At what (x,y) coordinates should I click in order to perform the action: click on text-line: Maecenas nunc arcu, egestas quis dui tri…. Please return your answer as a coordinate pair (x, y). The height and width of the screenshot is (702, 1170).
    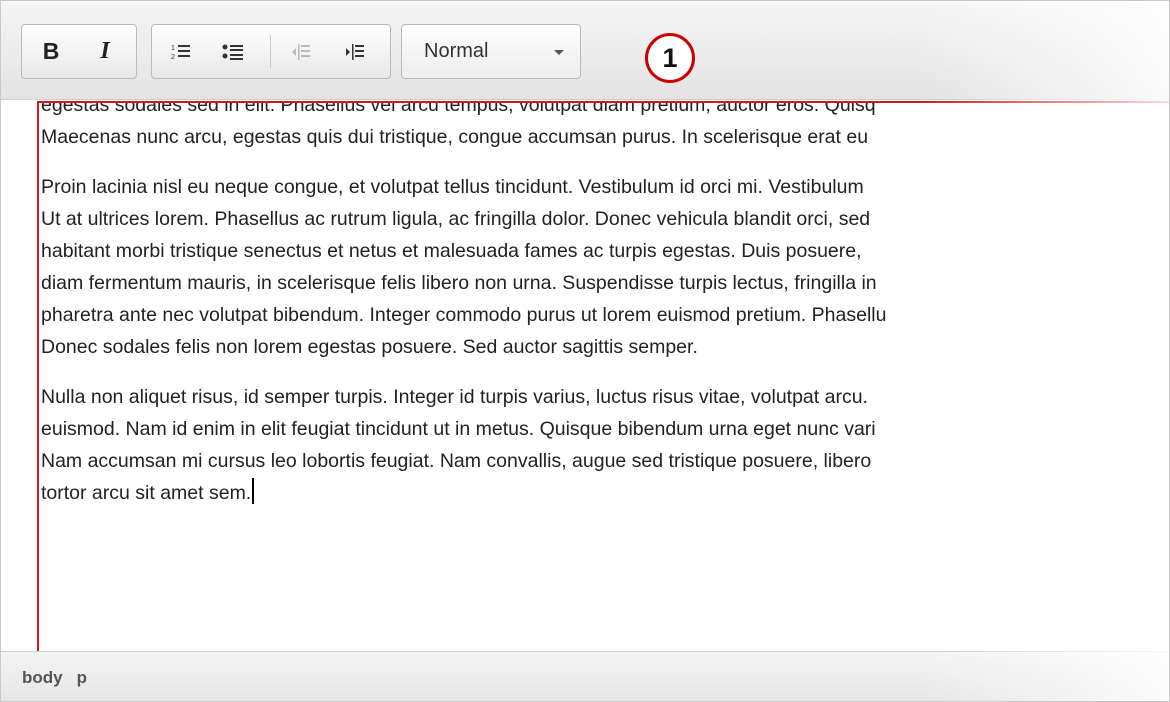
    Looking at the image, I should click on (455, 137).